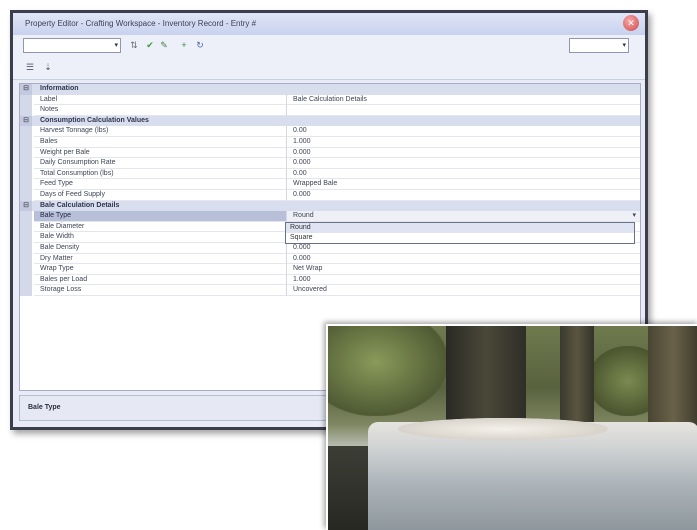 The width and height of the screenshot is (697, 530). Describe the element at coordinates (160, 280) in the screenshot. I see `property-name: Bales per Load` at that location.